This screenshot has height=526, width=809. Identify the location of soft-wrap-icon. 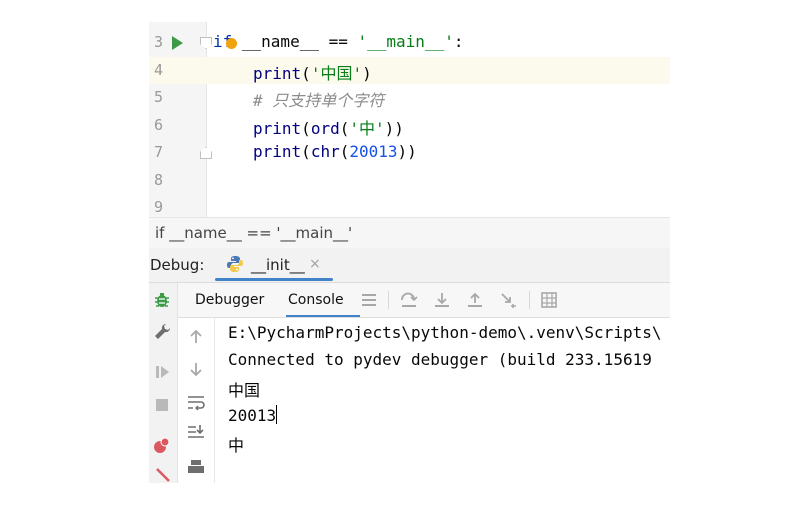
(196, 403).